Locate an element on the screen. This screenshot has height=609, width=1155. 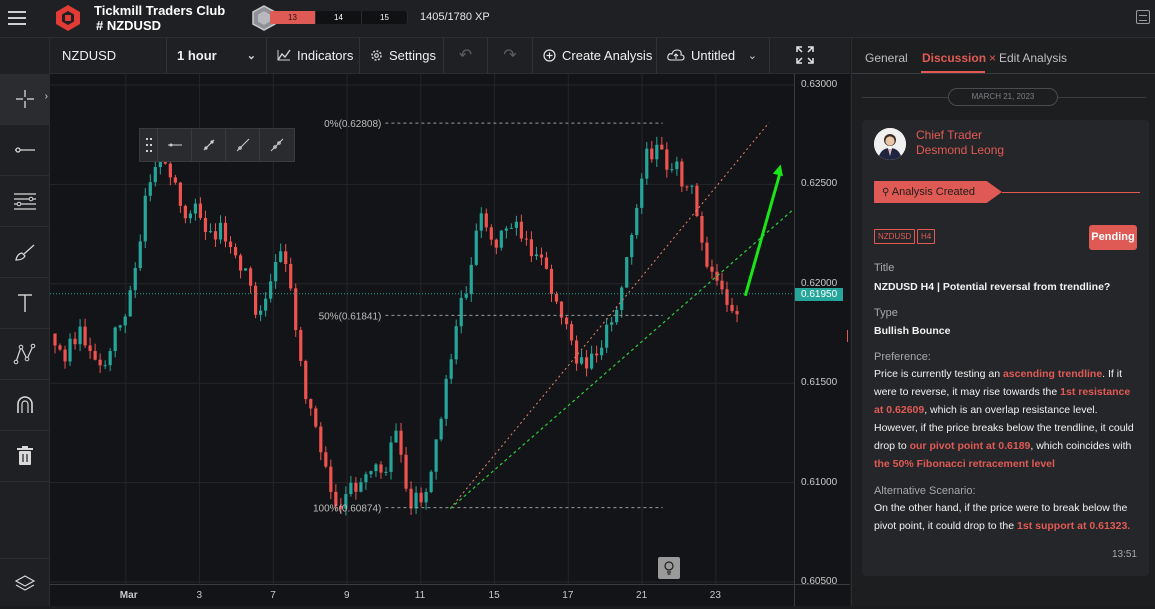
magnet-tool is located at coordinates (25, 405).